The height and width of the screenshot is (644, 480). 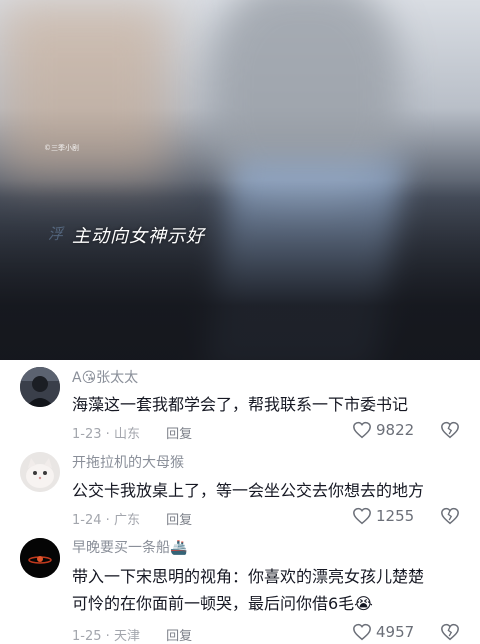 I want to click on like-button: 9822, so click(x=383, y=430).